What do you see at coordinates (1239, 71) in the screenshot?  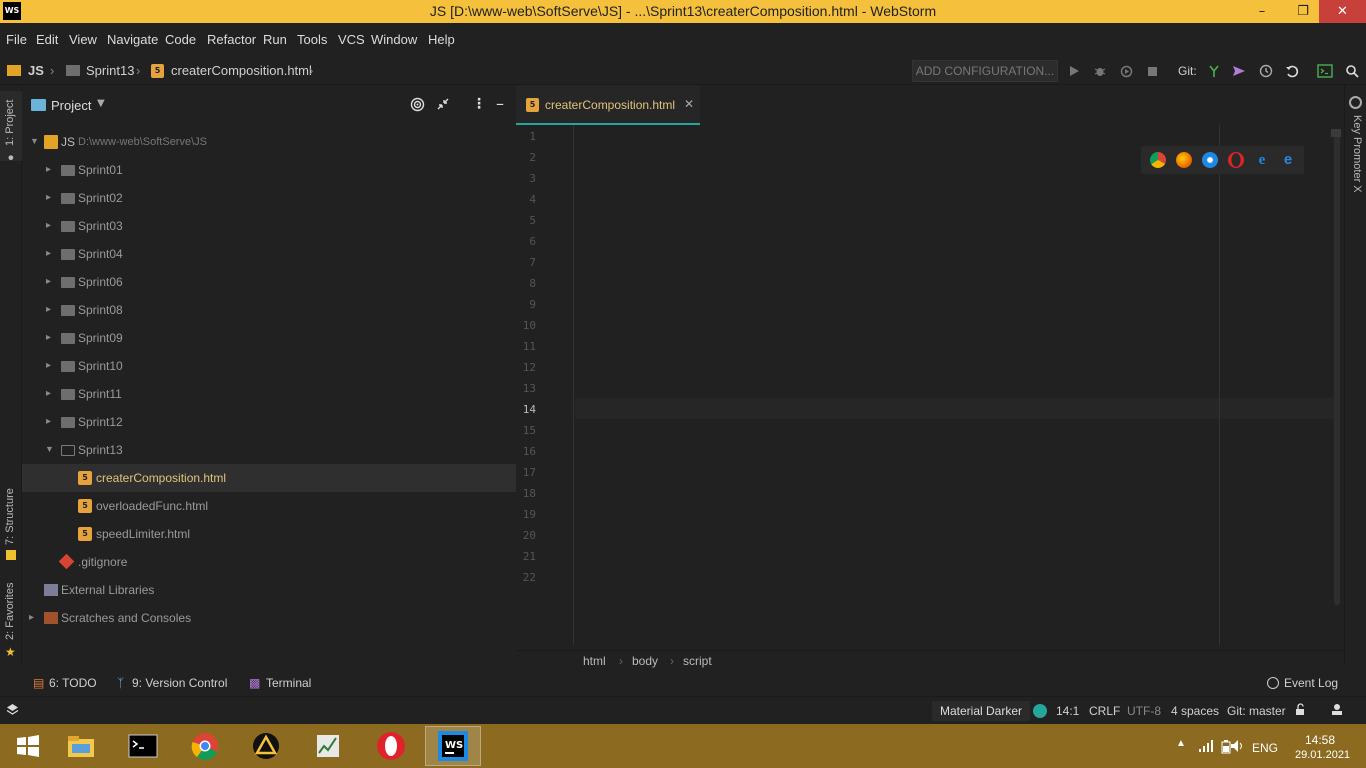 I see `git-push-icon` at bounding box center [1239, 71].